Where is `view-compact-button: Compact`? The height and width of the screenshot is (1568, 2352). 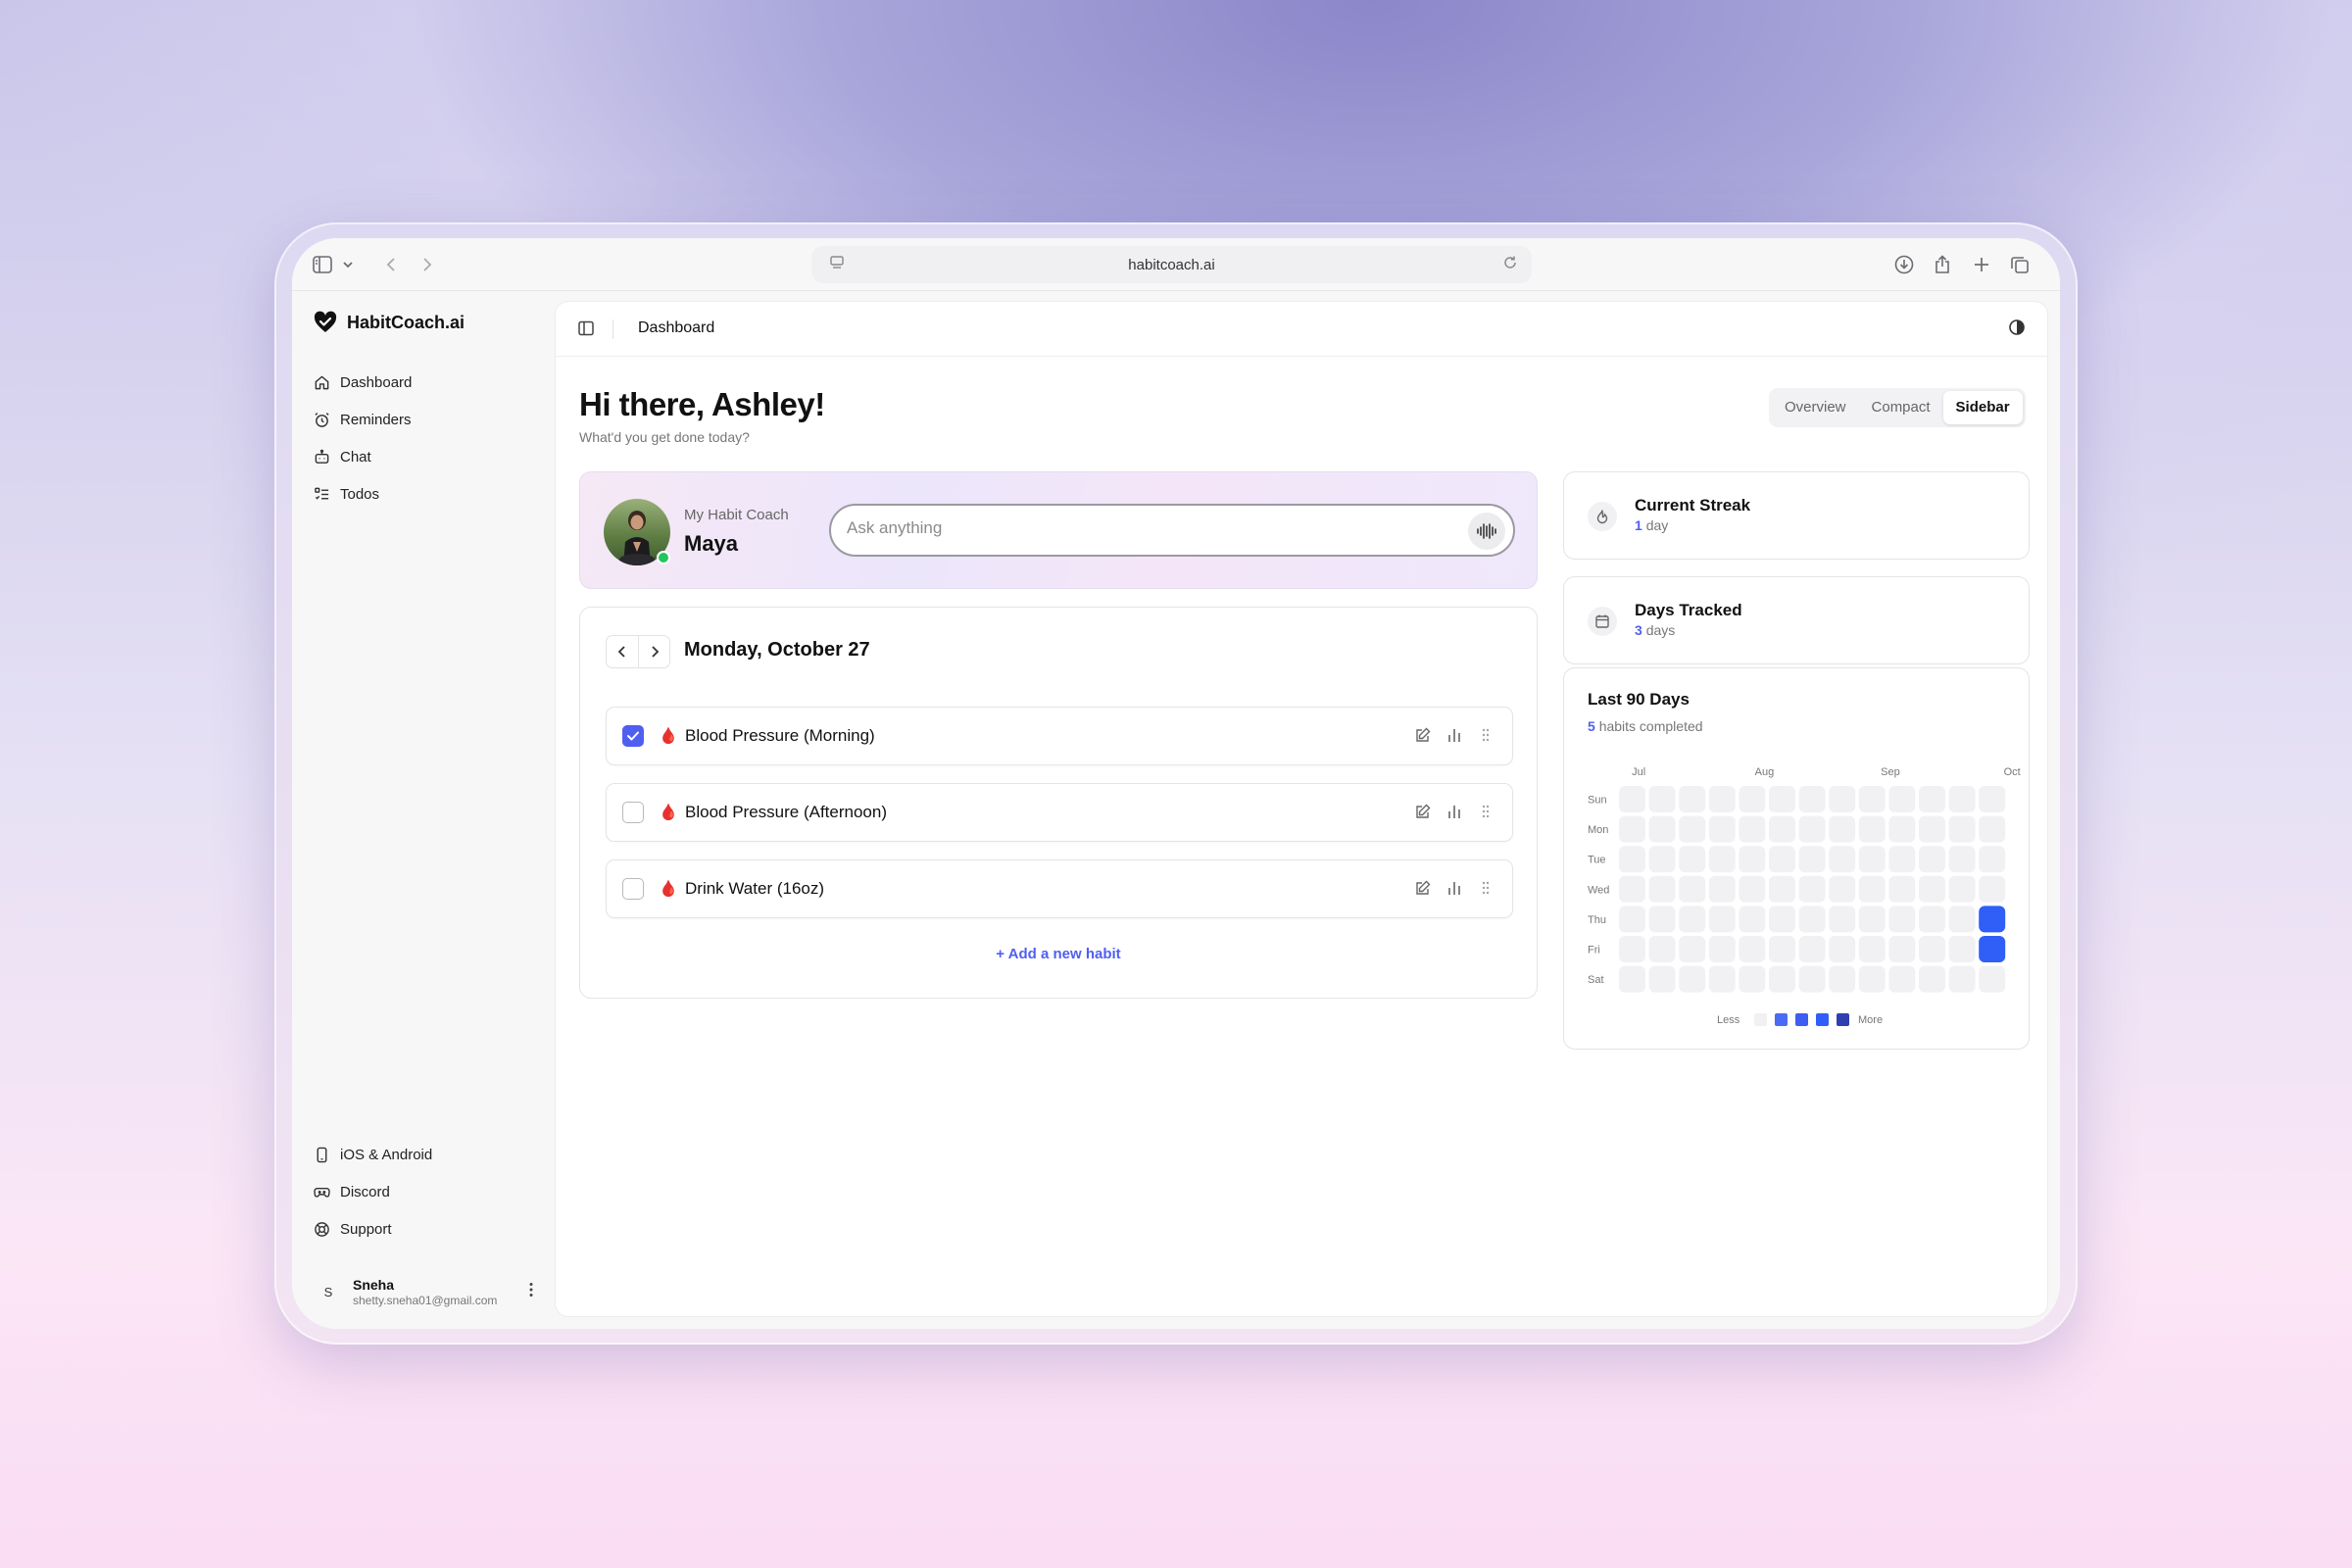
view-compact-button: Compact is located at coordinates (1901, 407).